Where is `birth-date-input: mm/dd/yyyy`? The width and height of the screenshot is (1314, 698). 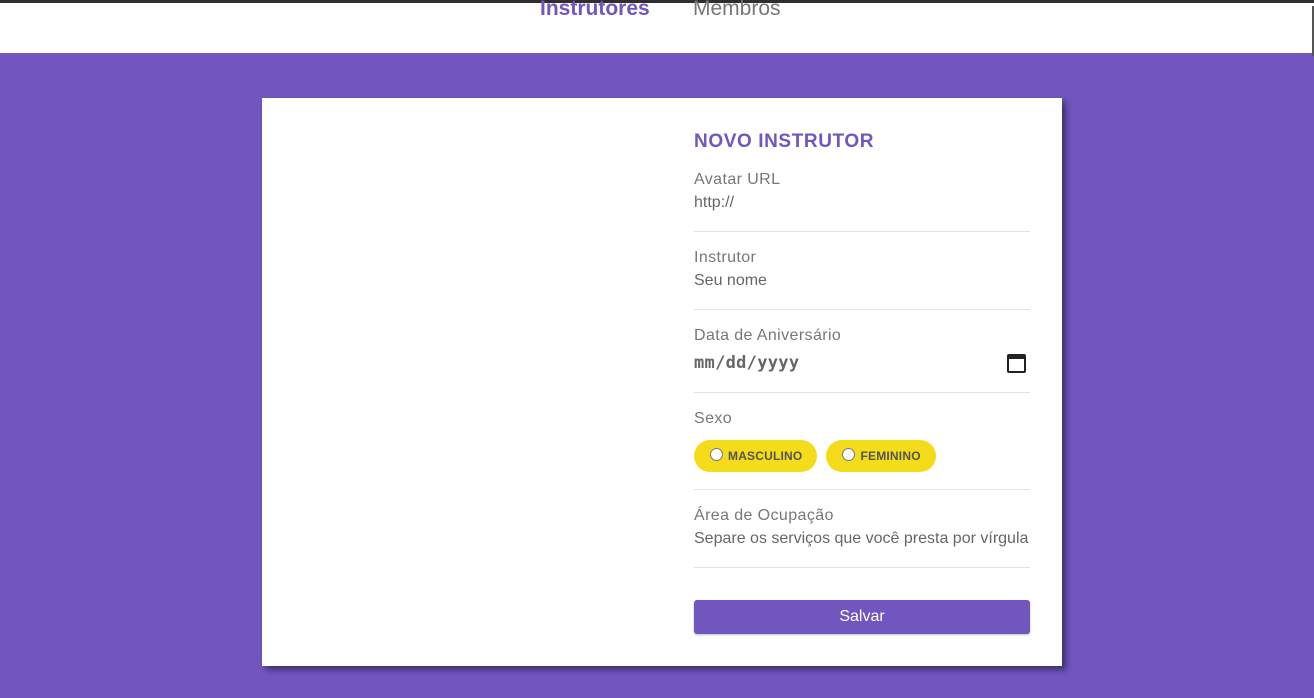
birth-date-input: mm/dd/yyyy is located at coordinates (862, 363).